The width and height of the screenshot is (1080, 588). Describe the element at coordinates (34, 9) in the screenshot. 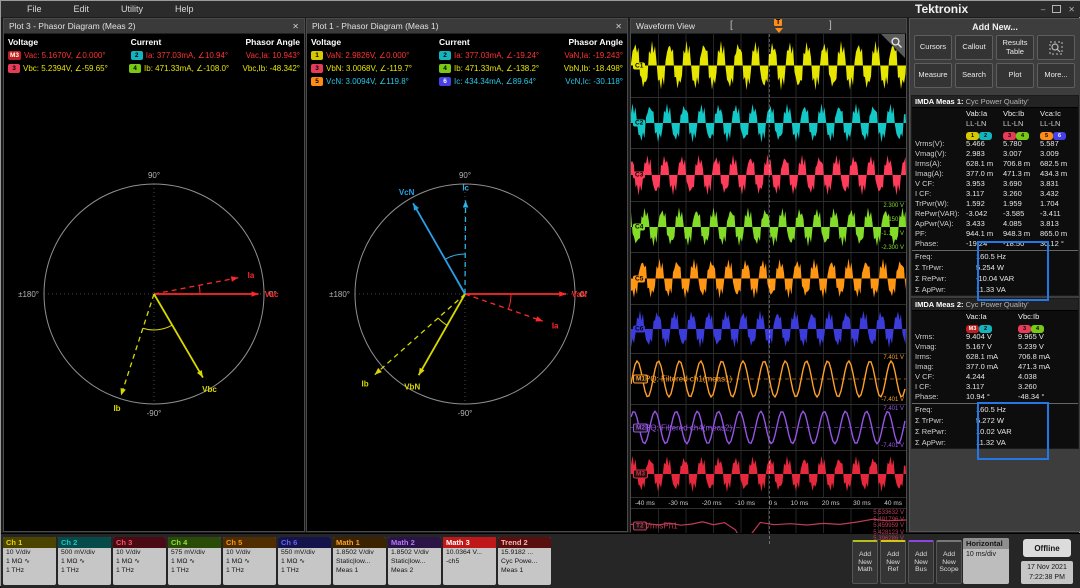

I see `menu-item-file: File` at that location.